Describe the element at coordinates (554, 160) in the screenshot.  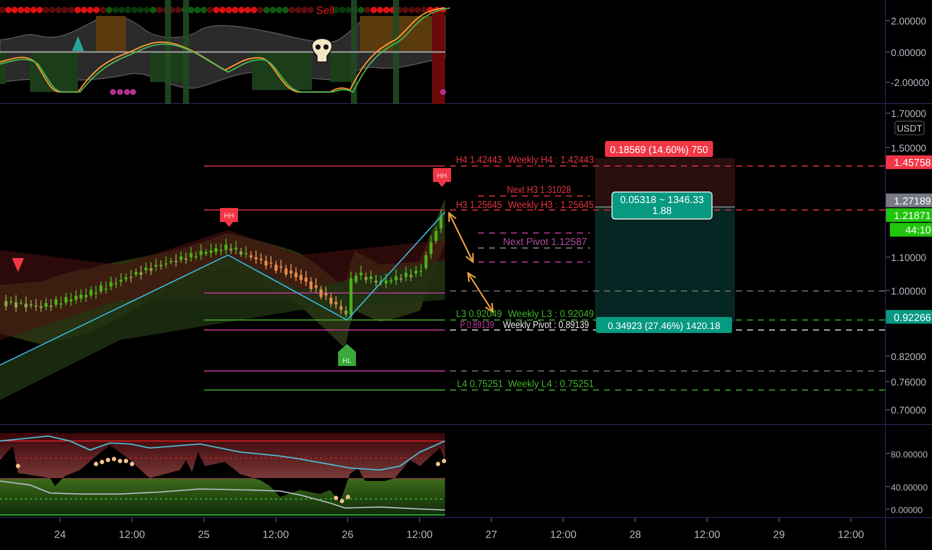
I see `weekly-pivot-label: Weekly H4 : 1.42443` at that location.